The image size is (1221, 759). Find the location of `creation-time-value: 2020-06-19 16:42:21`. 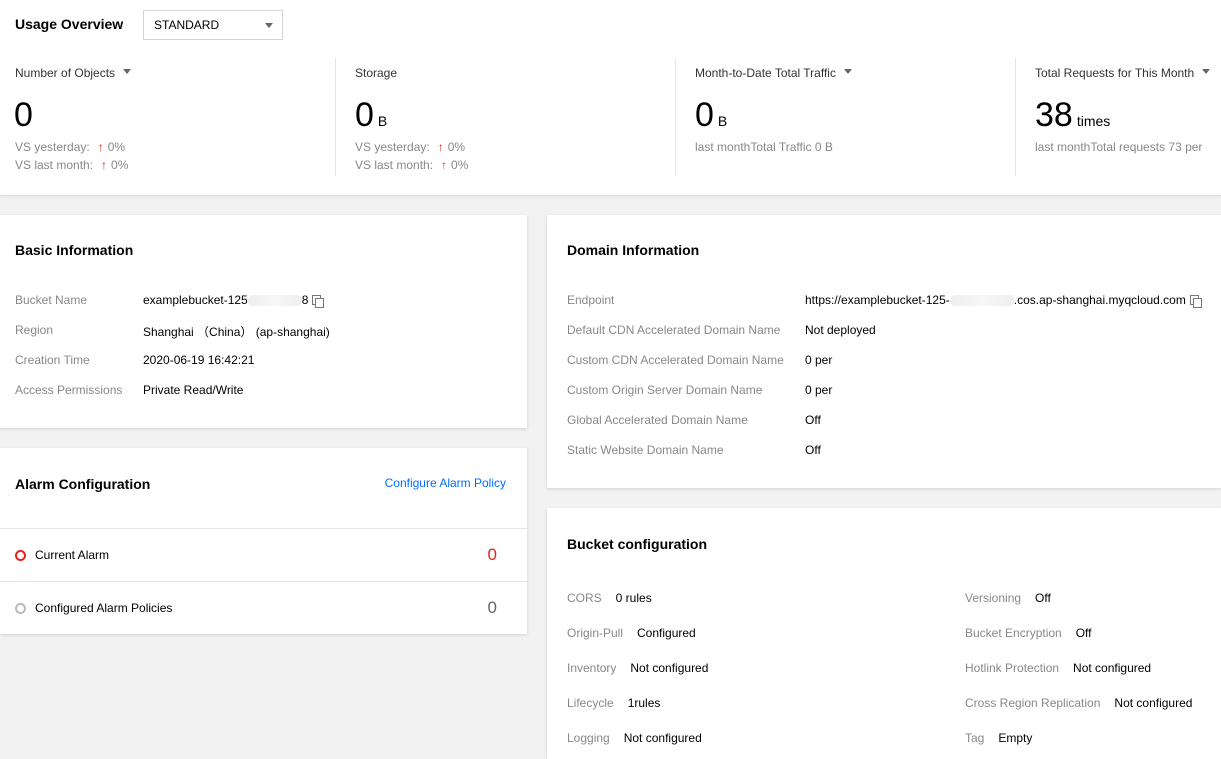

creation-time-value: 2020-06-19 16:42:21 is located at coordinates (199, 360).